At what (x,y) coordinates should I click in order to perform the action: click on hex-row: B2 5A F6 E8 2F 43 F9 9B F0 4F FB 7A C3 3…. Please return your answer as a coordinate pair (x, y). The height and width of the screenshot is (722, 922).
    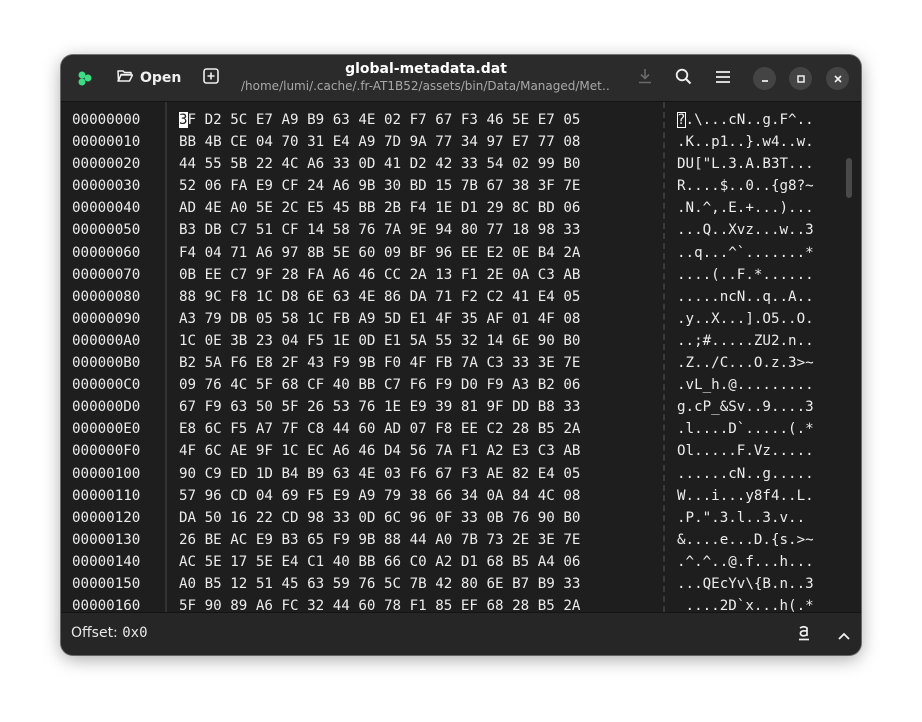
    Looking at the image, I should click on (419, 363).